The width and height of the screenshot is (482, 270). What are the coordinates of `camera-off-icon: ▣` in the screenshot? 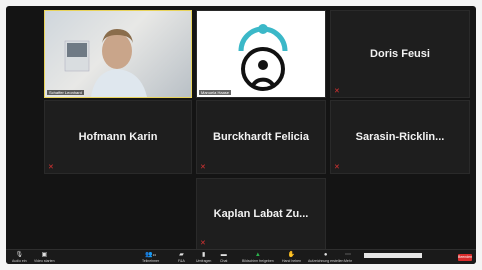 It's located at (44, 255).